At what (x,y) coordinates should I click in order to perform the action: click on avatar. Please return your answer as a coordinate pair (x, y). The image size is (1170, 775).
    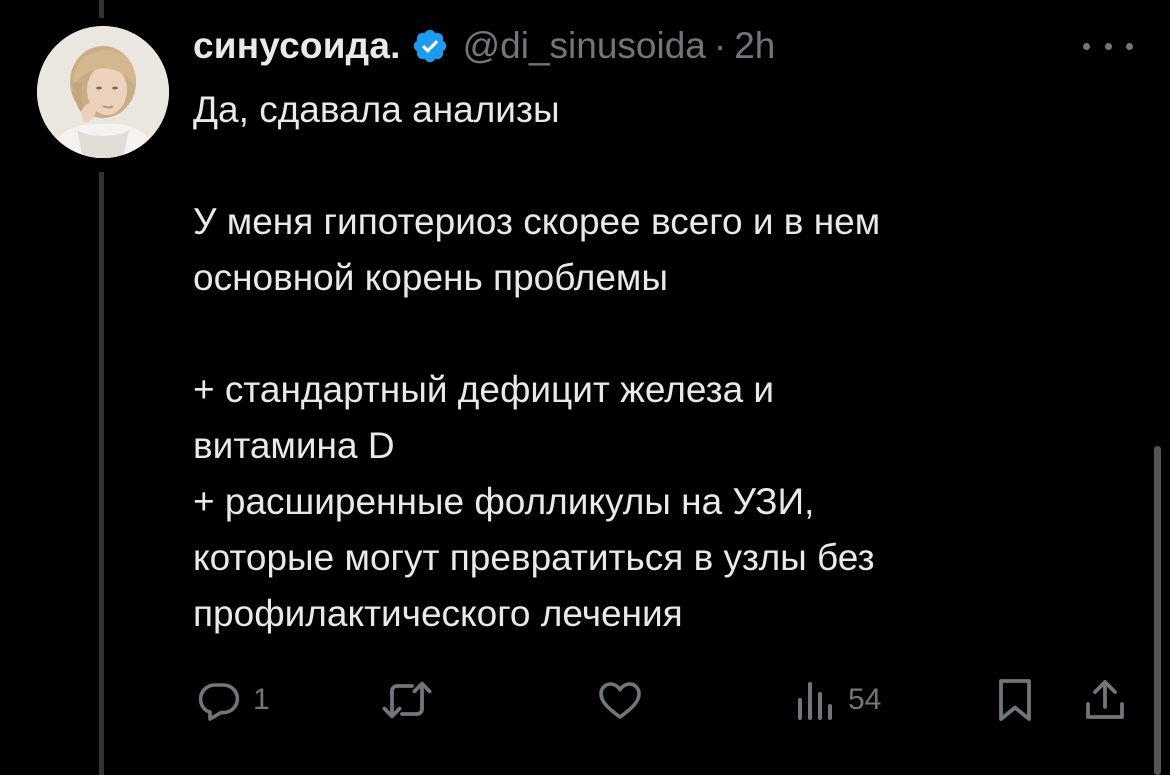
    Looking at the image, I should click on (103, 92).